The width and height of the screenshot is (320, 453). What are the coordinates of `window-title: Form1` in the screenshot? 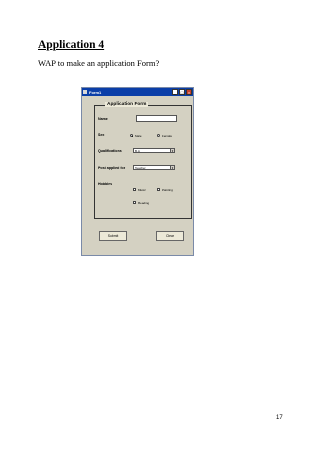 It's located at (95, 92).